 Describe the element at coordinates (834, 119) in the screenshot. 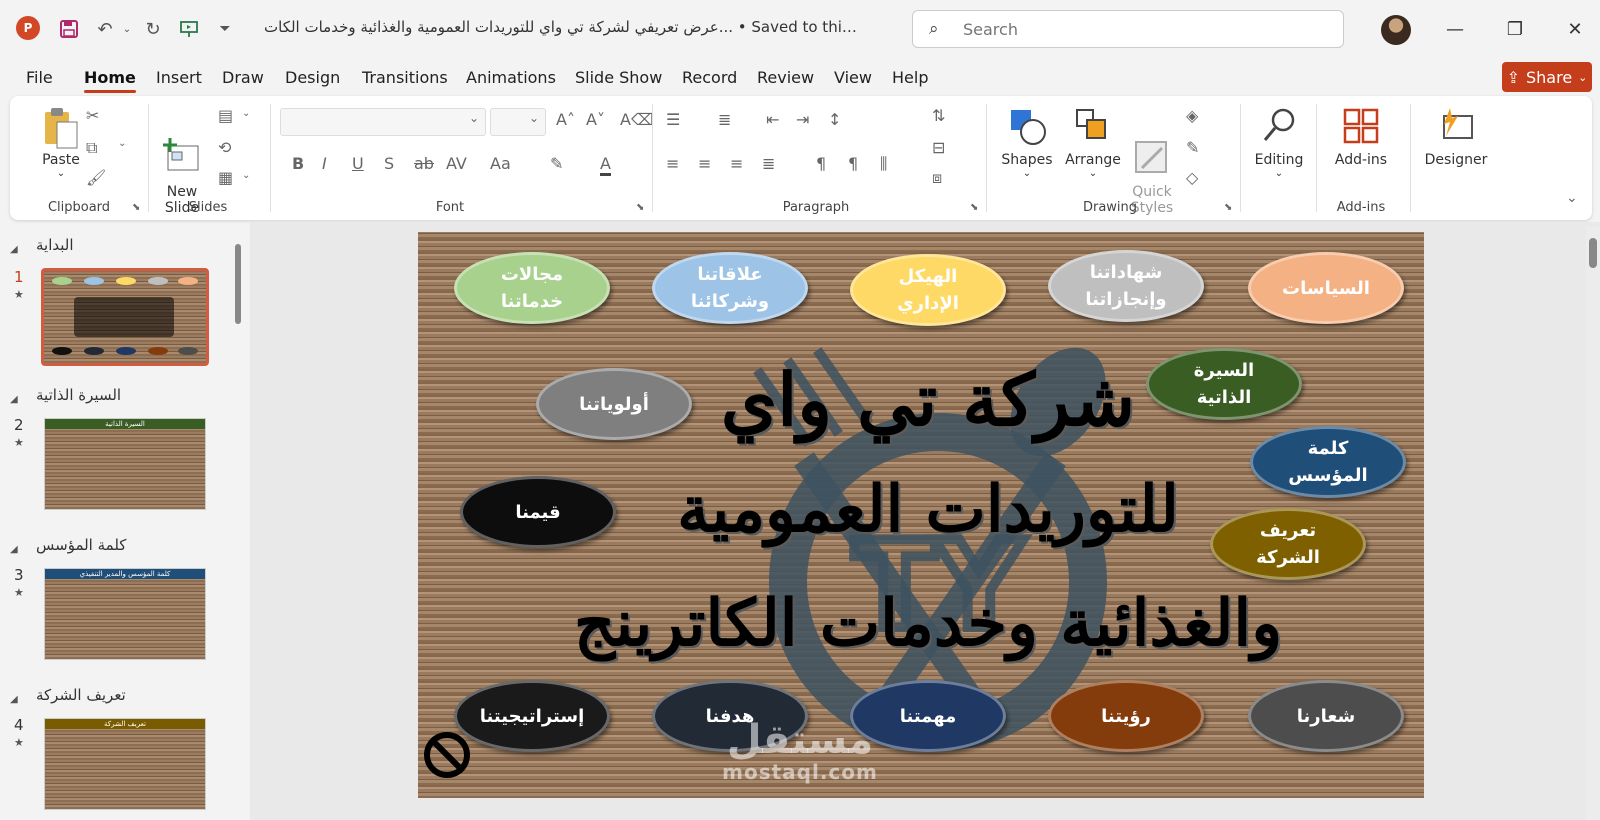

I see `line-spacing-icon: ↕` at that location.